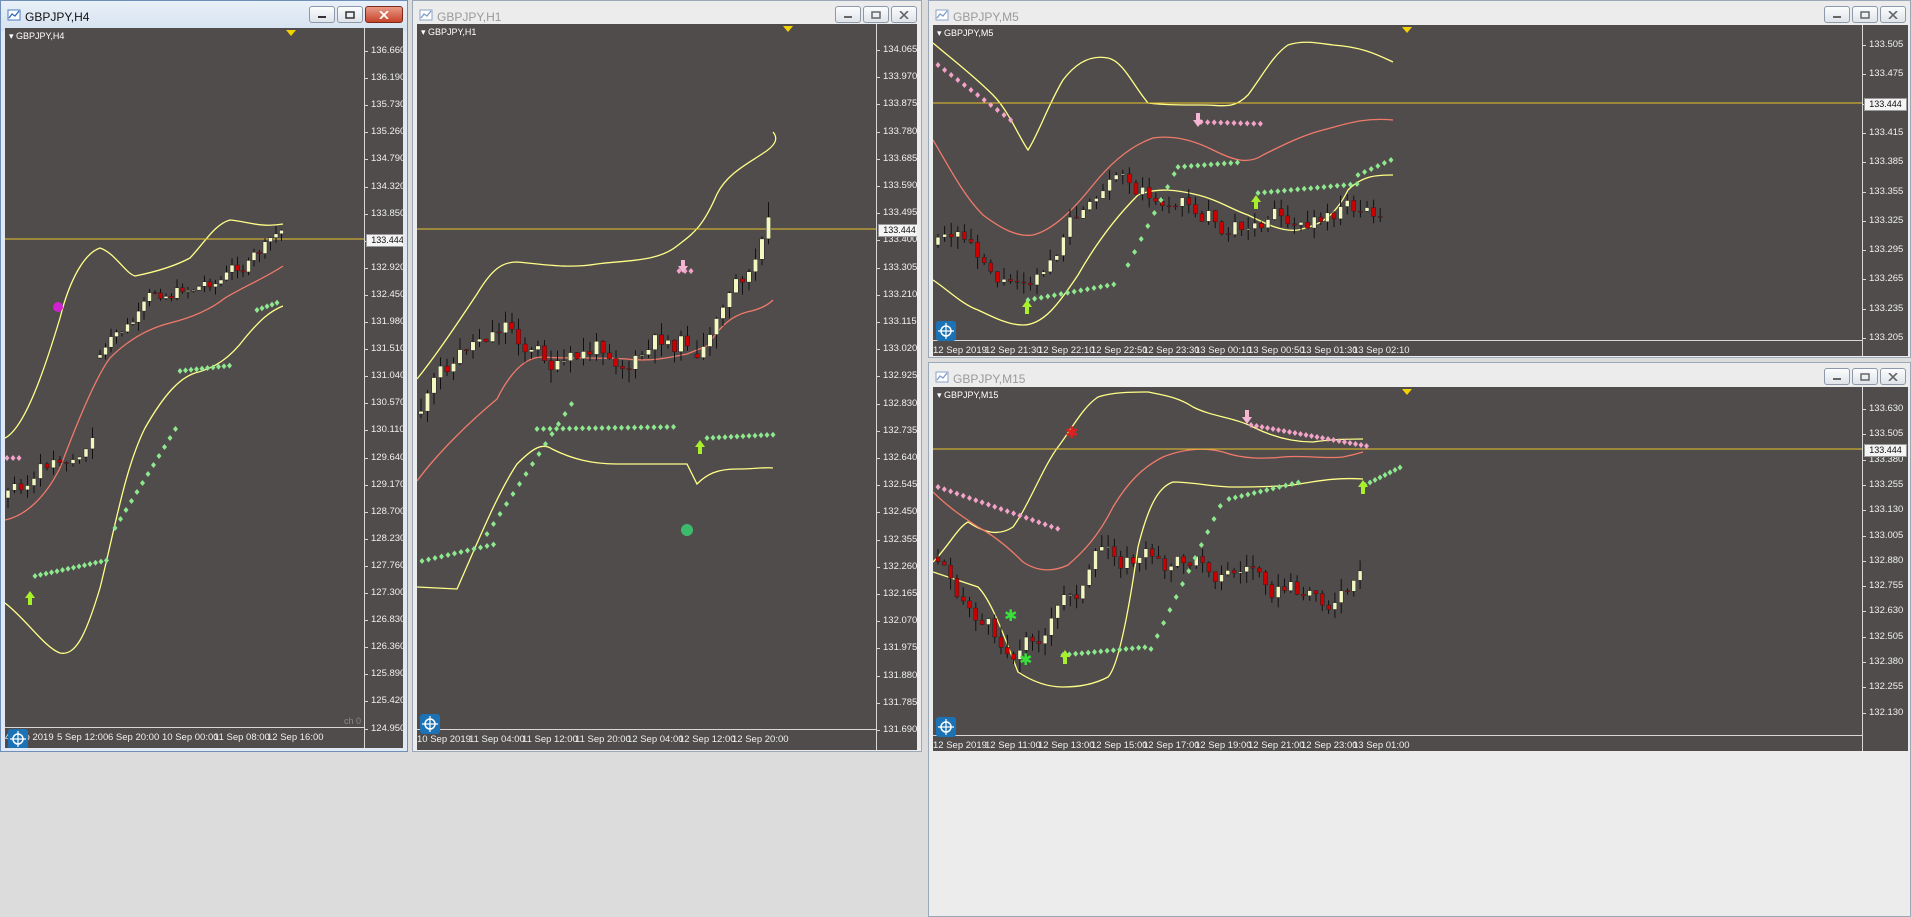  What do you see at coordinates (896, 158) in the screenshot?
I see `price-tick-label: 133.685` at bounding box center [896, 158].